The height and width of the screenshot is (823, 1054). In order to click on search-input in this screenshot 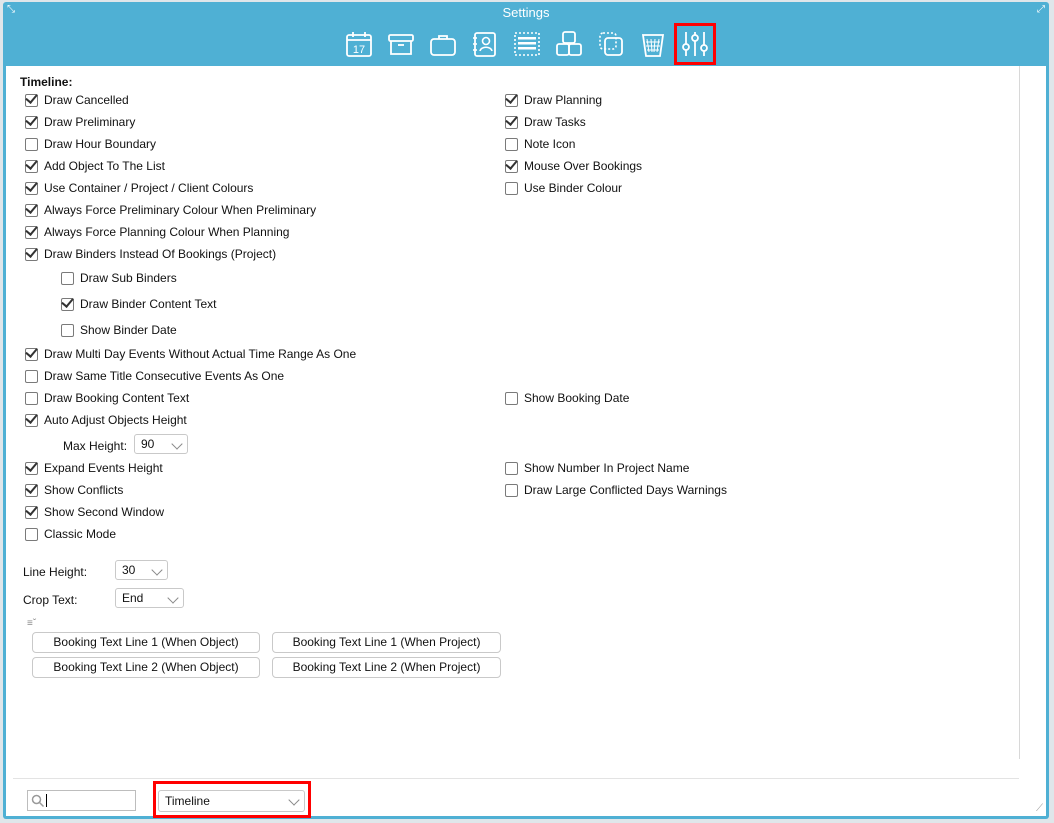, I will do `click(81, 800)`.